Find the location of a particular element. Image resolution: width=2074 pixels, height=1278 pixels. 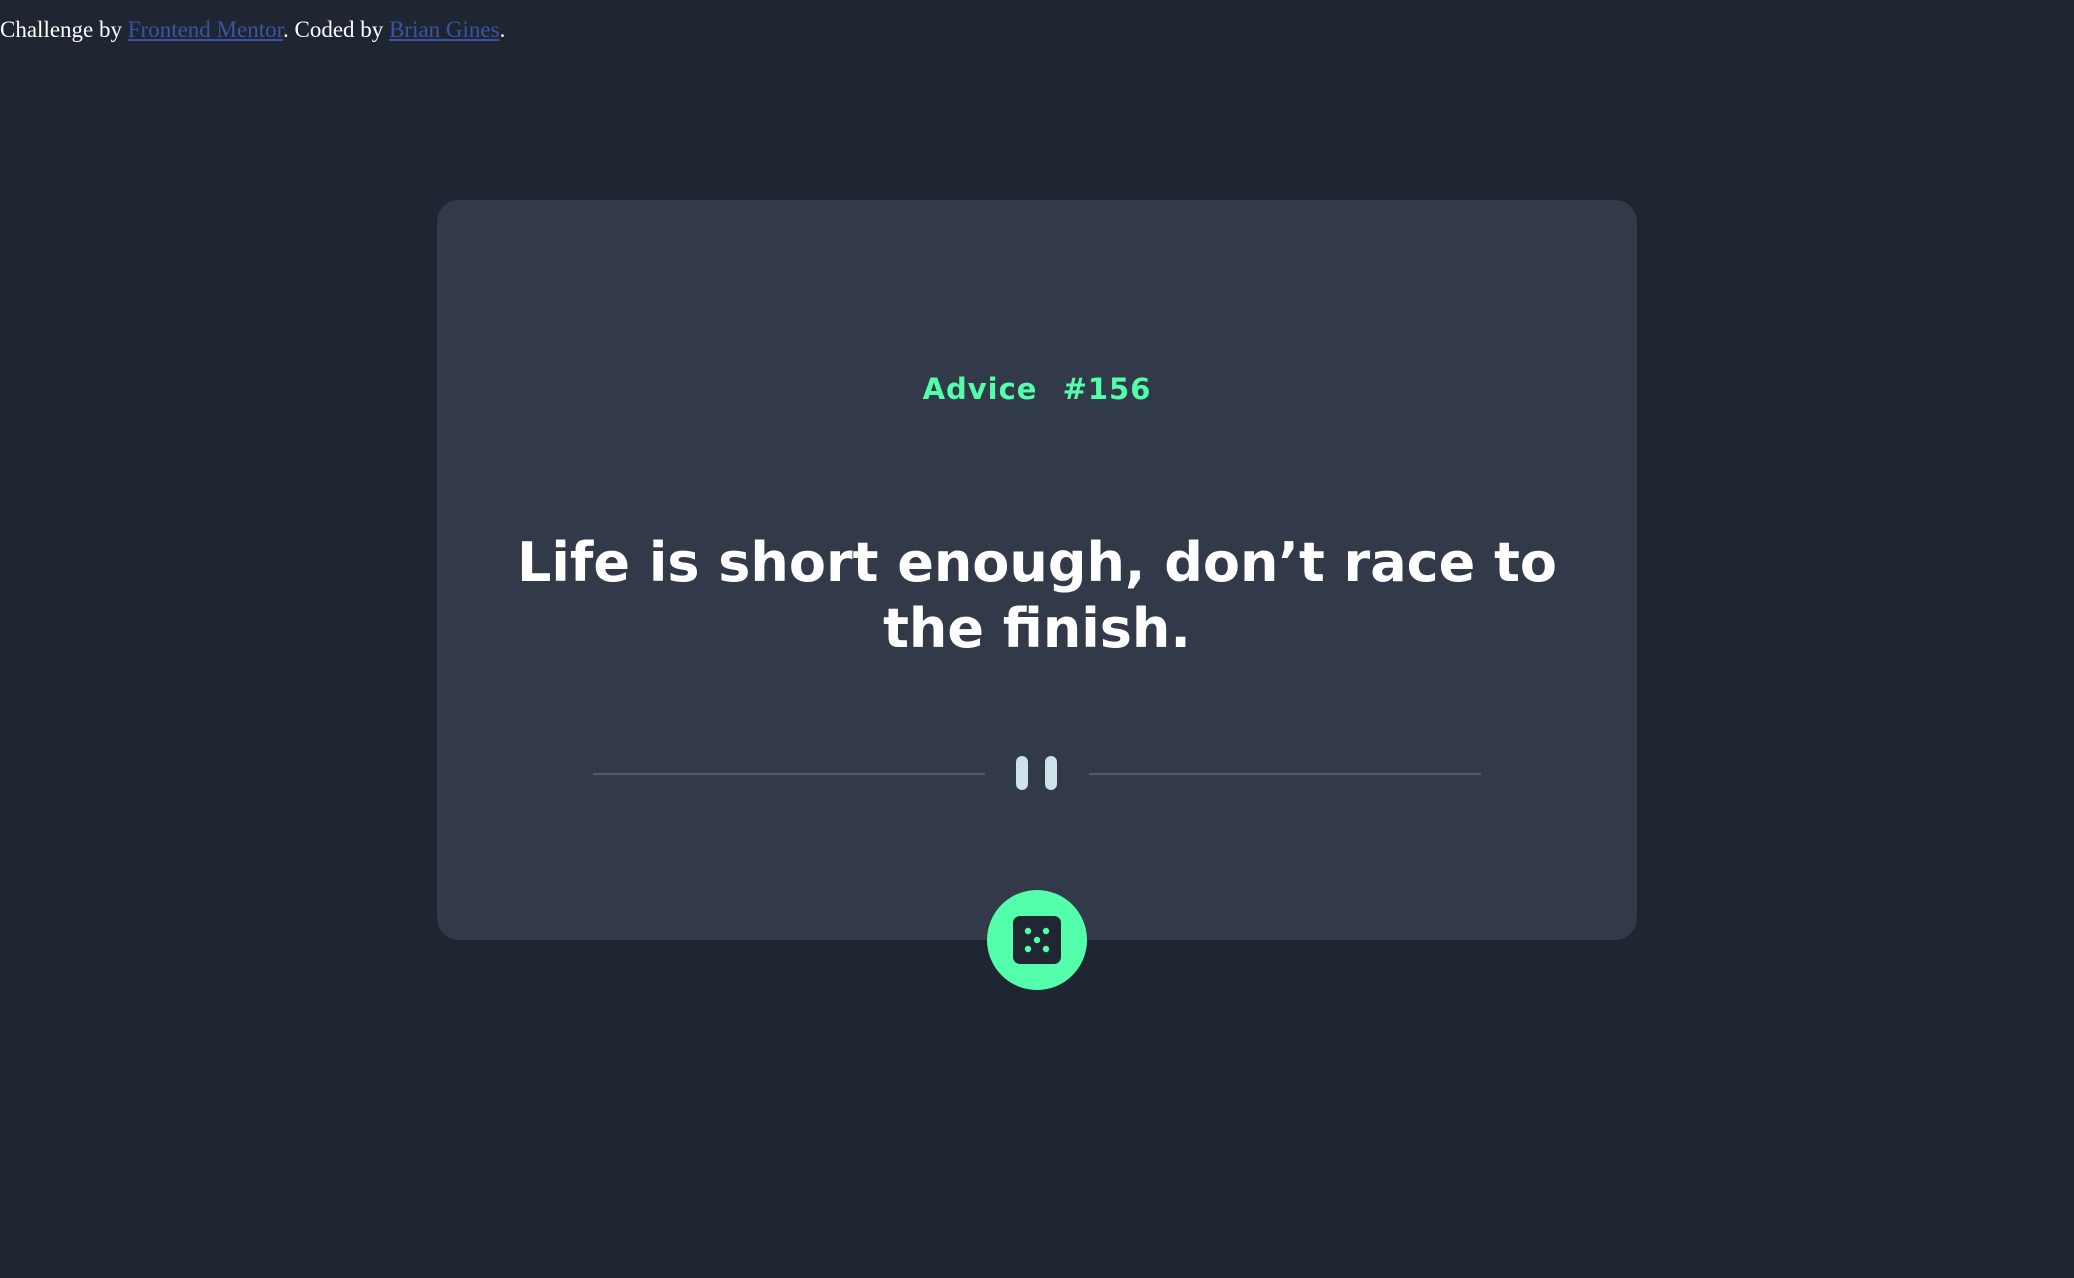

divider-line-right is located at coordinates (1285, 774).